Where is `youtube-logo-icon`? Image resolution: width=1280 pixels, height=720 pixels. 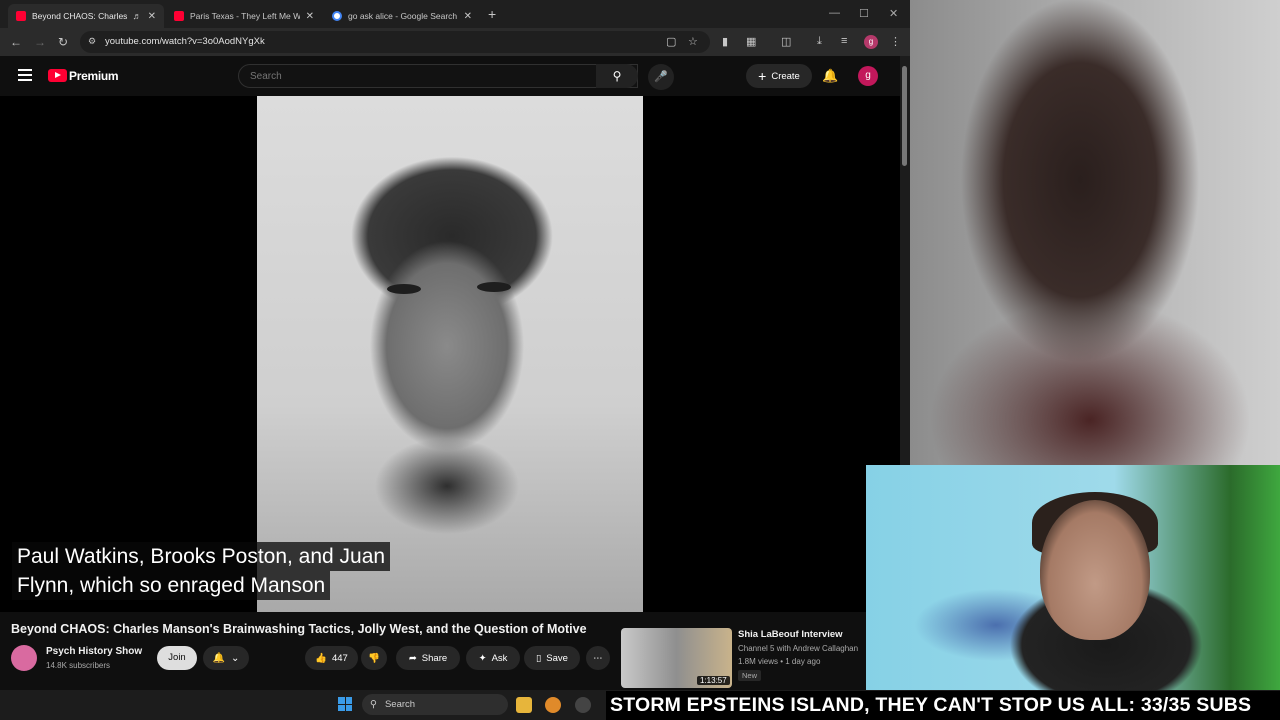
youtube-logo-icon is located at coordinates (57, 75).